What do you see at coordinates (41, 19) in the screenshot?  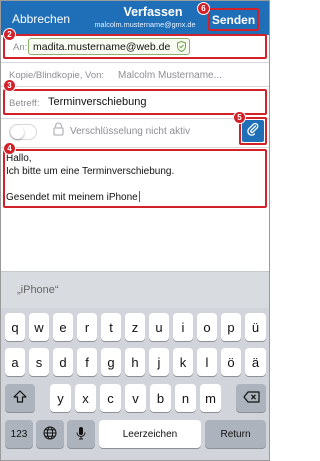 I see `cancel-button: Abbrechen` at bounding box center [41, 19].